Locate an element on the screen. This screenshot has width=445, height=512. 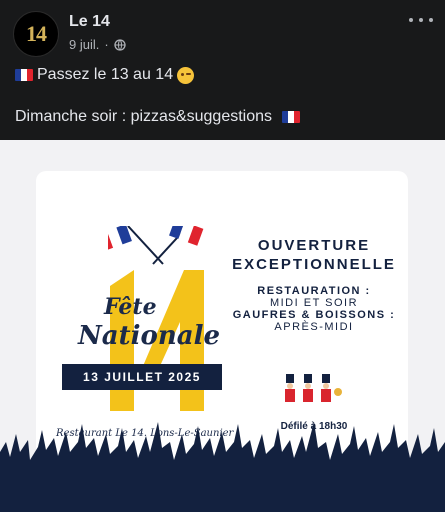
ouverture-line-1: OUVERTURE is located at coordinates (314, 245).